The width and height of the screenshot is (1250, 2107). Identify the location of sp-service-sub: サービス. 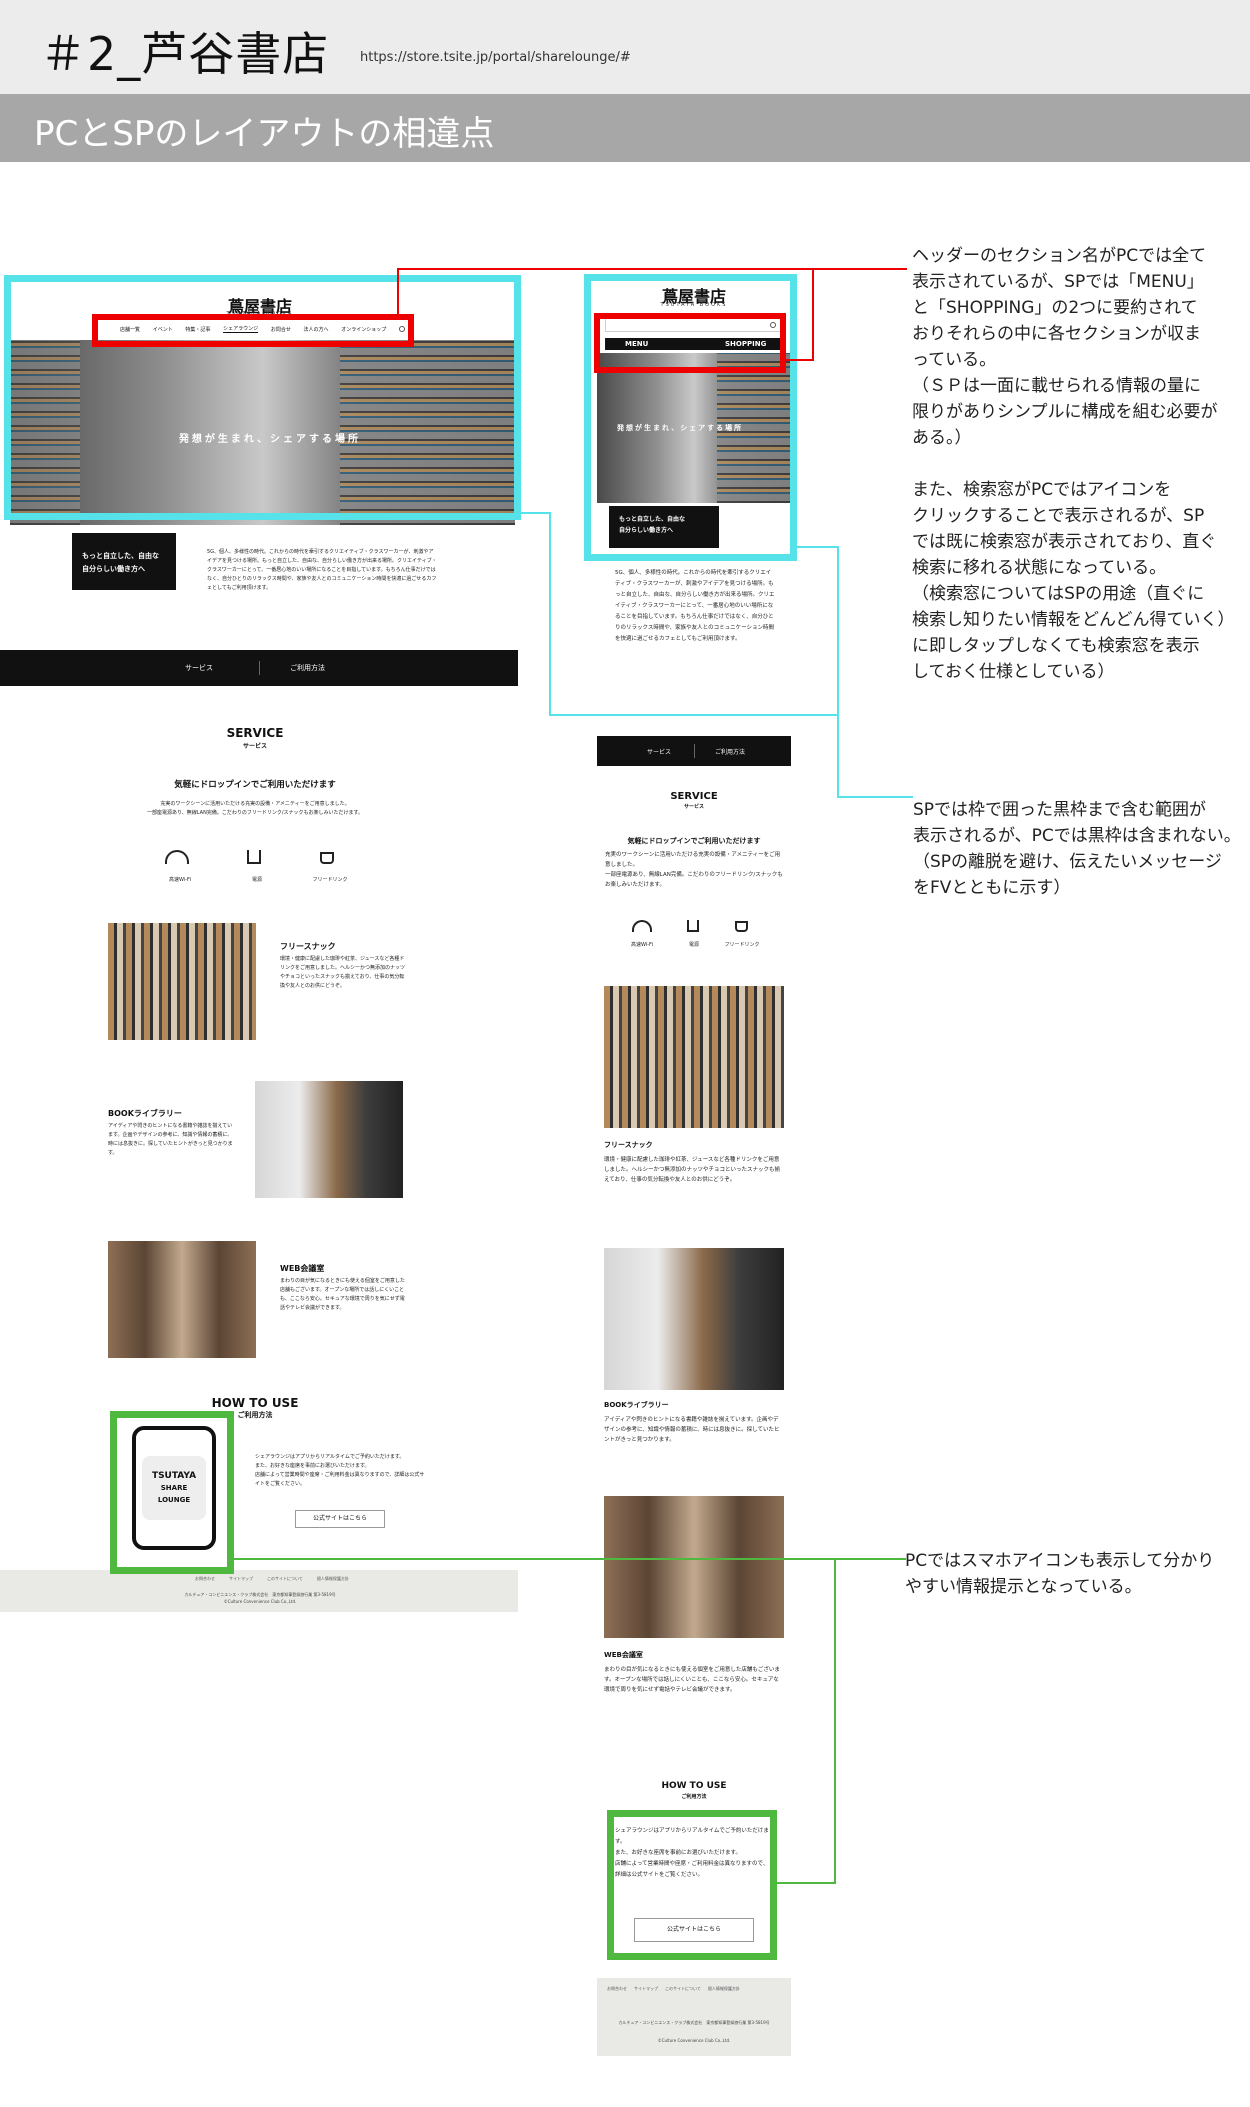
(693, 807).